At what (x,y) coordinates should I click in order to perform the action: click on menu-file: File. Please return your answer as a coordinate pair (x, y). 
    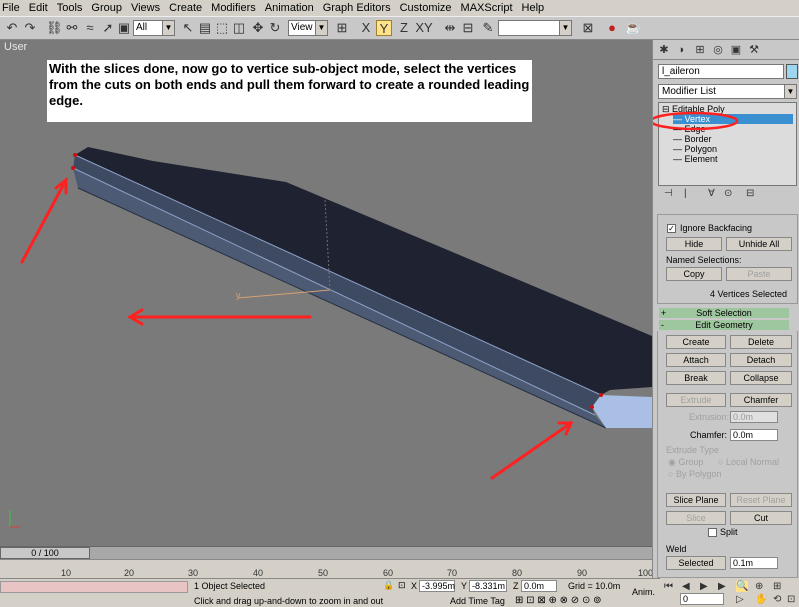
    Looking at the image, I should click on (11, 8).